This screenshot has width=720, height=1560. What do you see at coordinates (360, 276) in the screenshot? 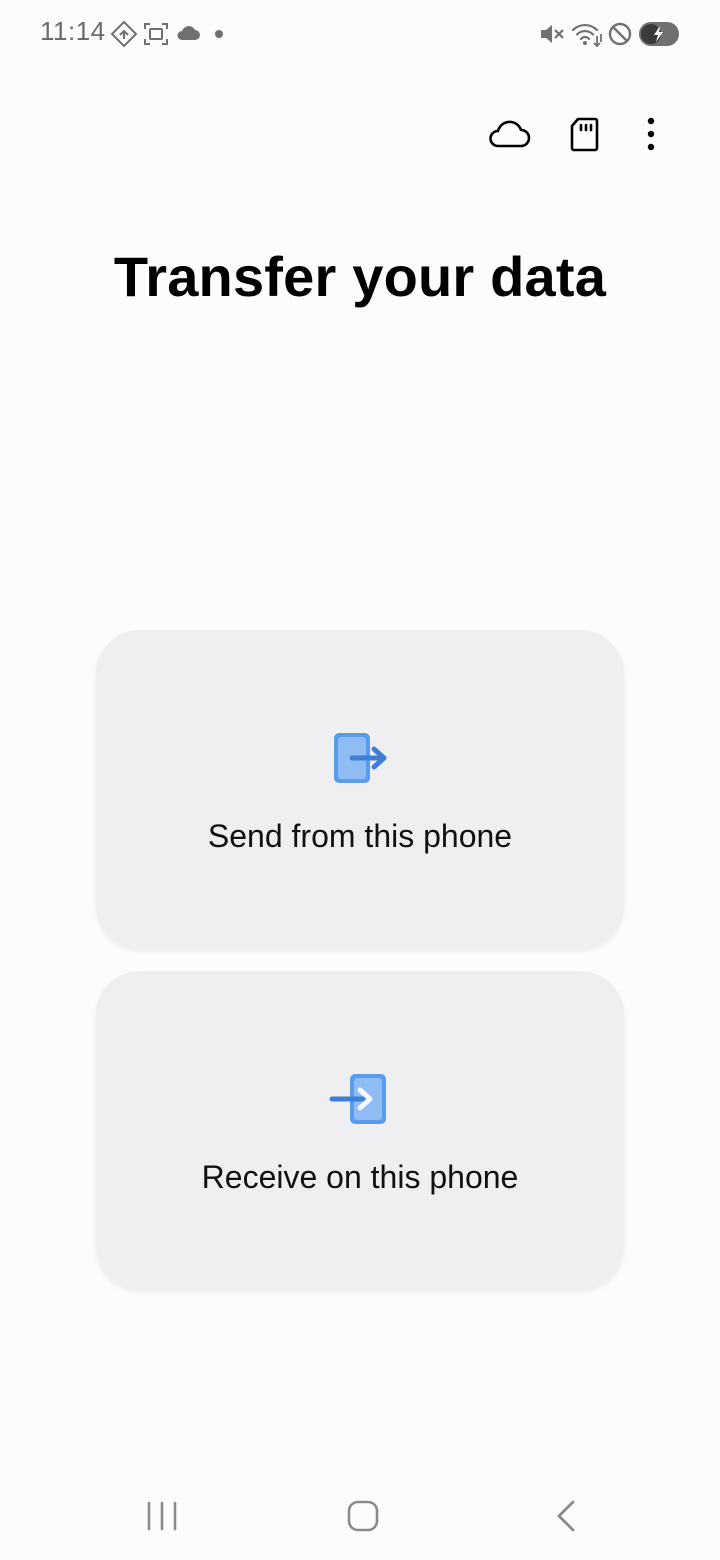
I see `page-title: Transfer your data` at bounding box center [360, 276].